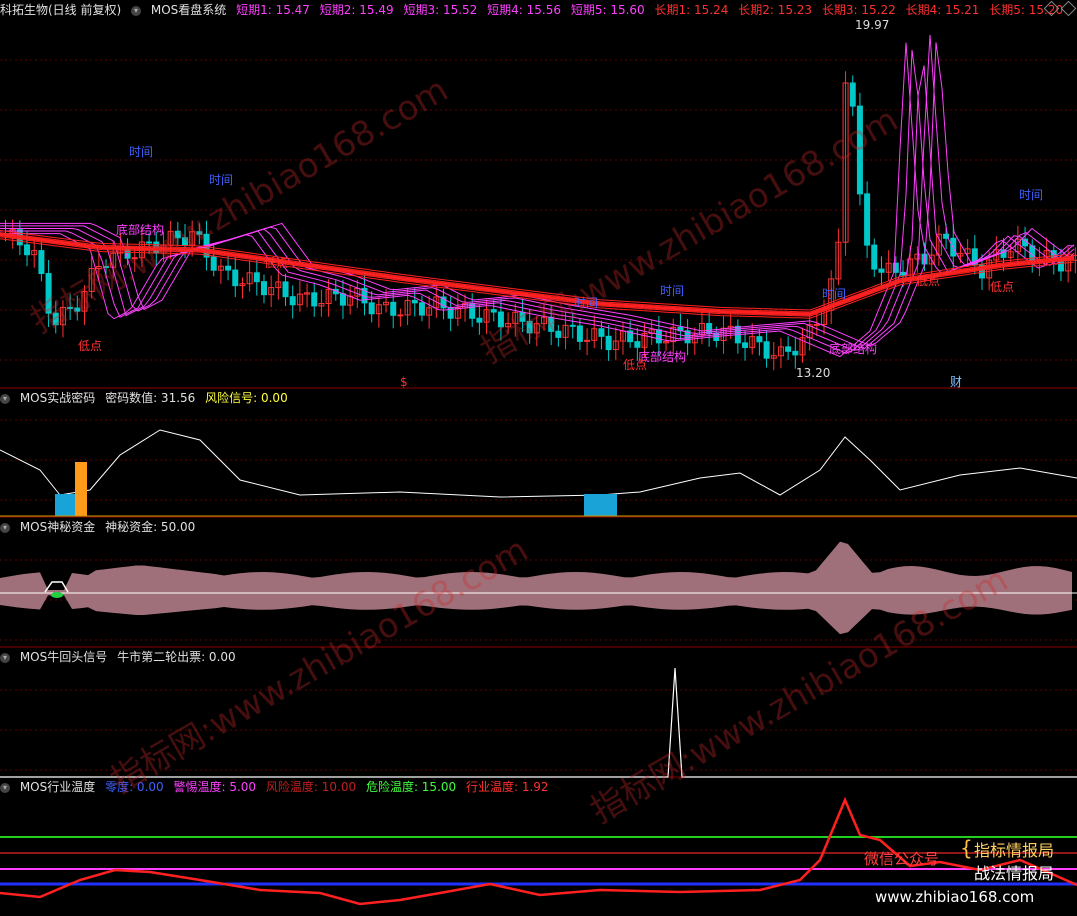  I want to click on low-point-4: 低点, so click(928, 281).